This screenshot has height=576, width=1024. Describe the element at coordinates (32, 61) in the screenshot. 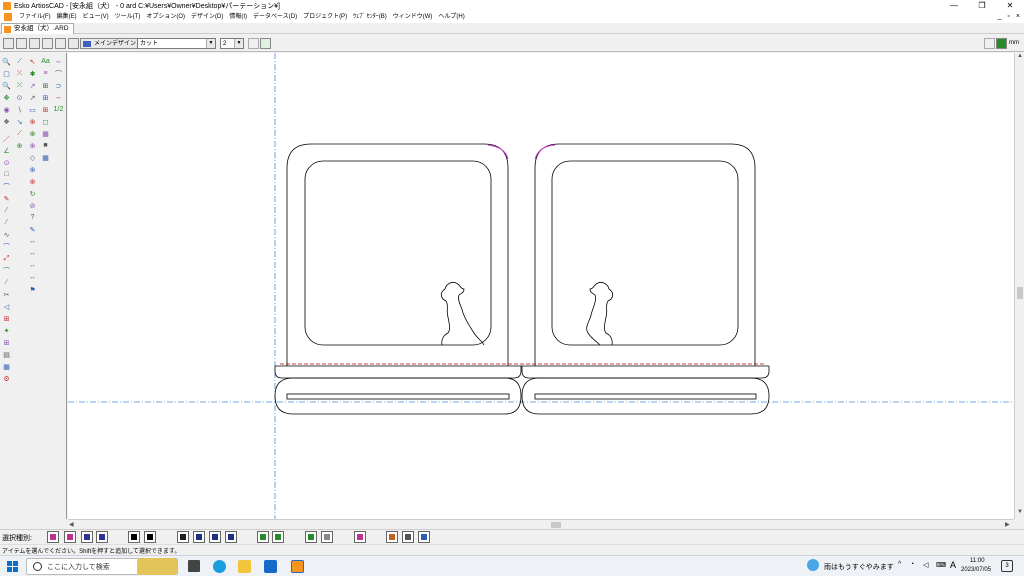

I see `col3-tool-1-icon: ↖` at that location.